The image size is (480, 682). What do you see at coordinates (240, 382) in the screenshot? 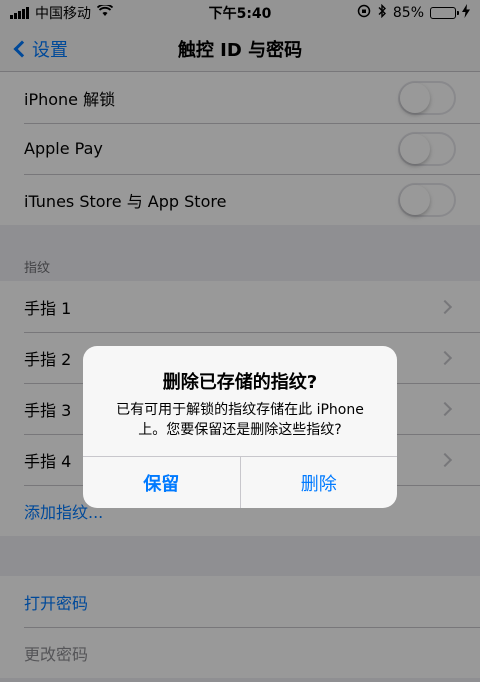
I see `alert-title: 删除已存储的指纹?` at bounding box center [240, 382].